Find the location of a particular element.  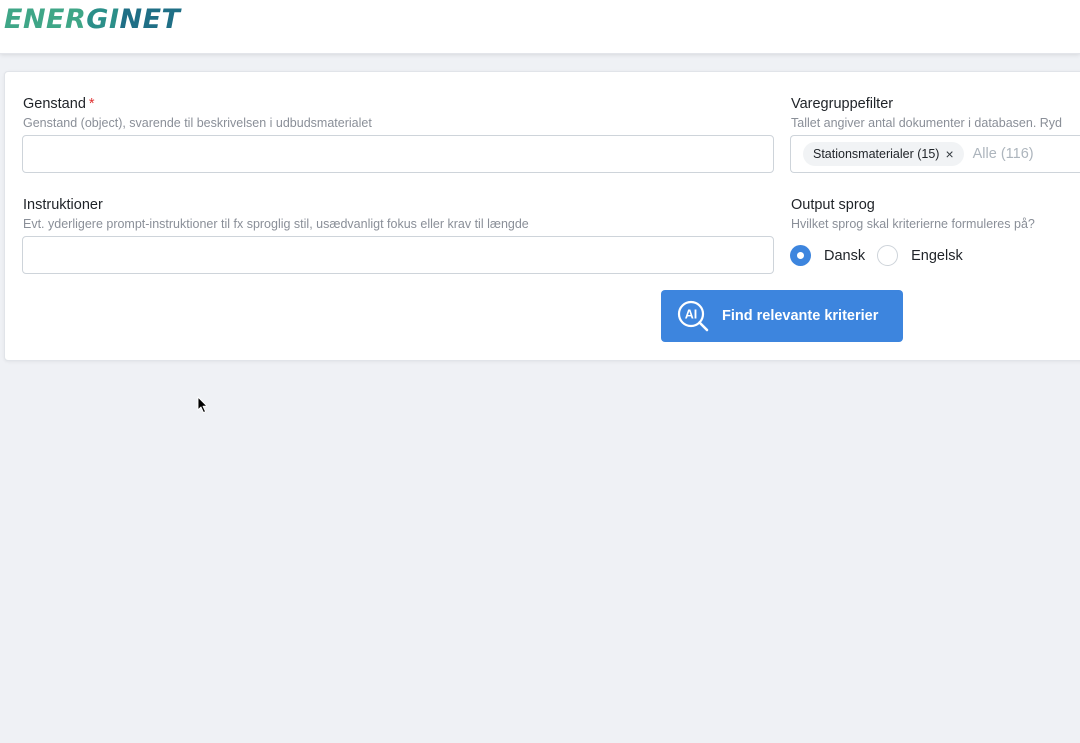

radio-dansk: Dansk is located at coordinates (827, 255).